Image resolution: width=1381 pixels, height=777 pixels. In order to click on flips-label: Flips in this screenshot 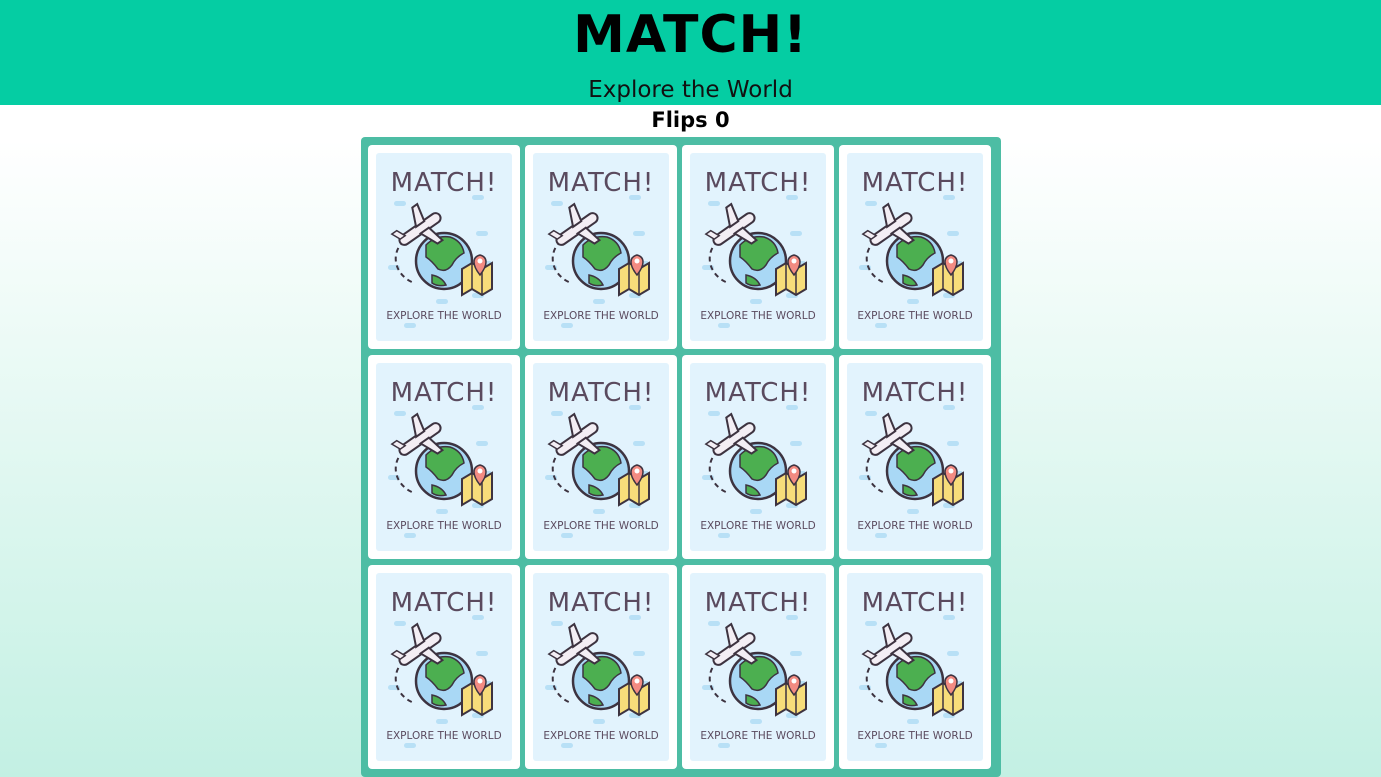, I will do `click(679, 120)`.